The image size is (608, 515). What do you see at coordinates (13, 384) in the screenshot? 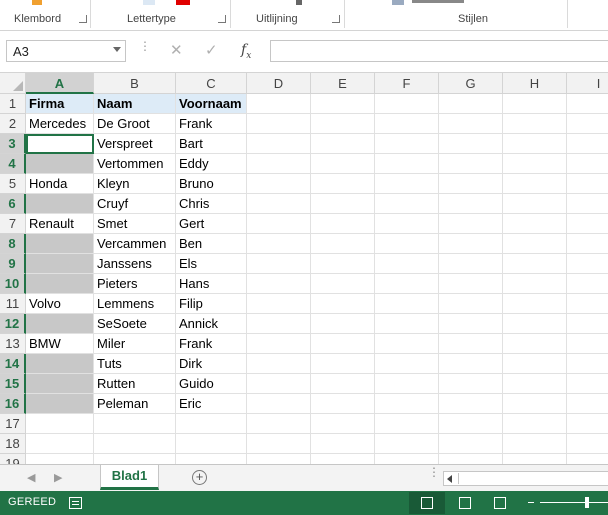
I see `row-header: 15` at bounding box center [13, 384].